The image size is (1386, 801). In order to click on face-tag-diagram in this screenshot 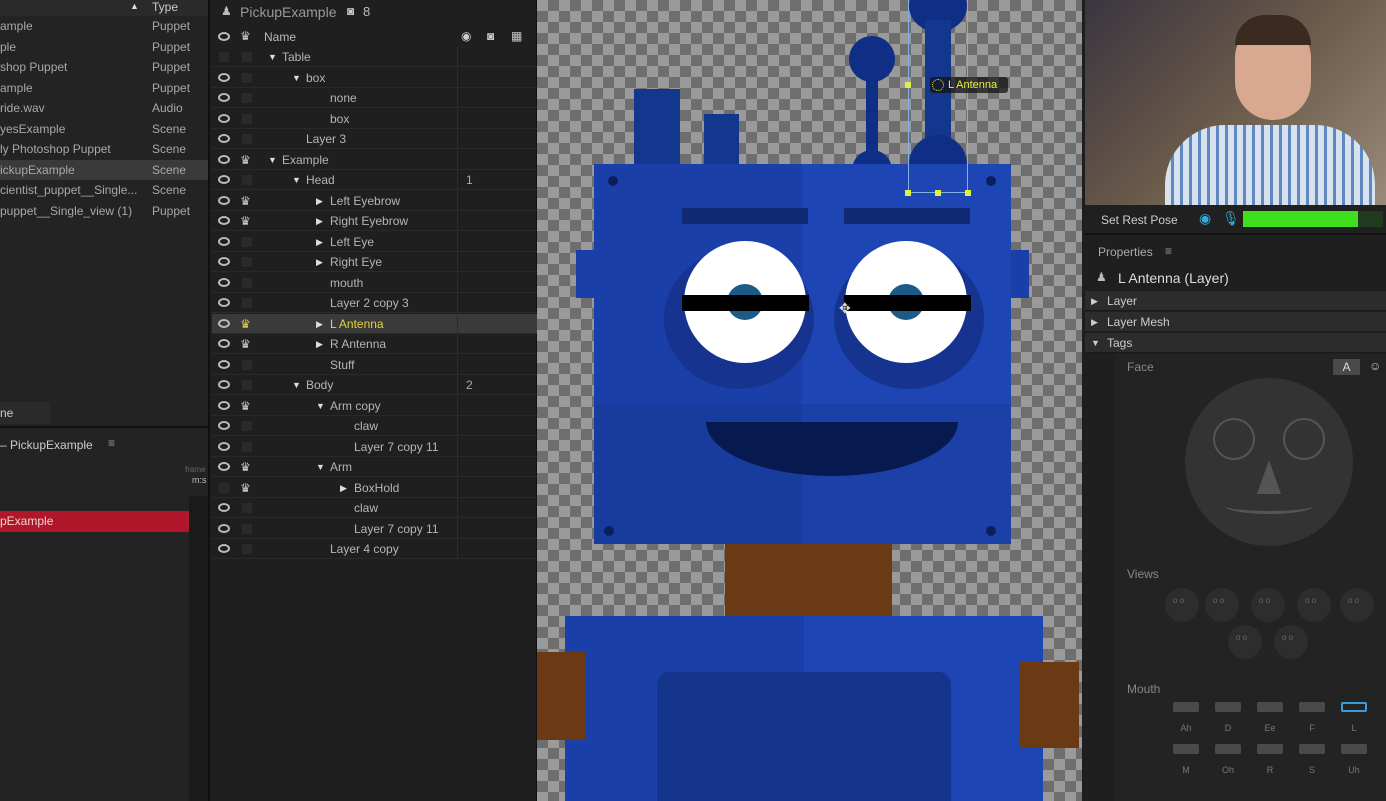, I will do `click(1269, 462)`.